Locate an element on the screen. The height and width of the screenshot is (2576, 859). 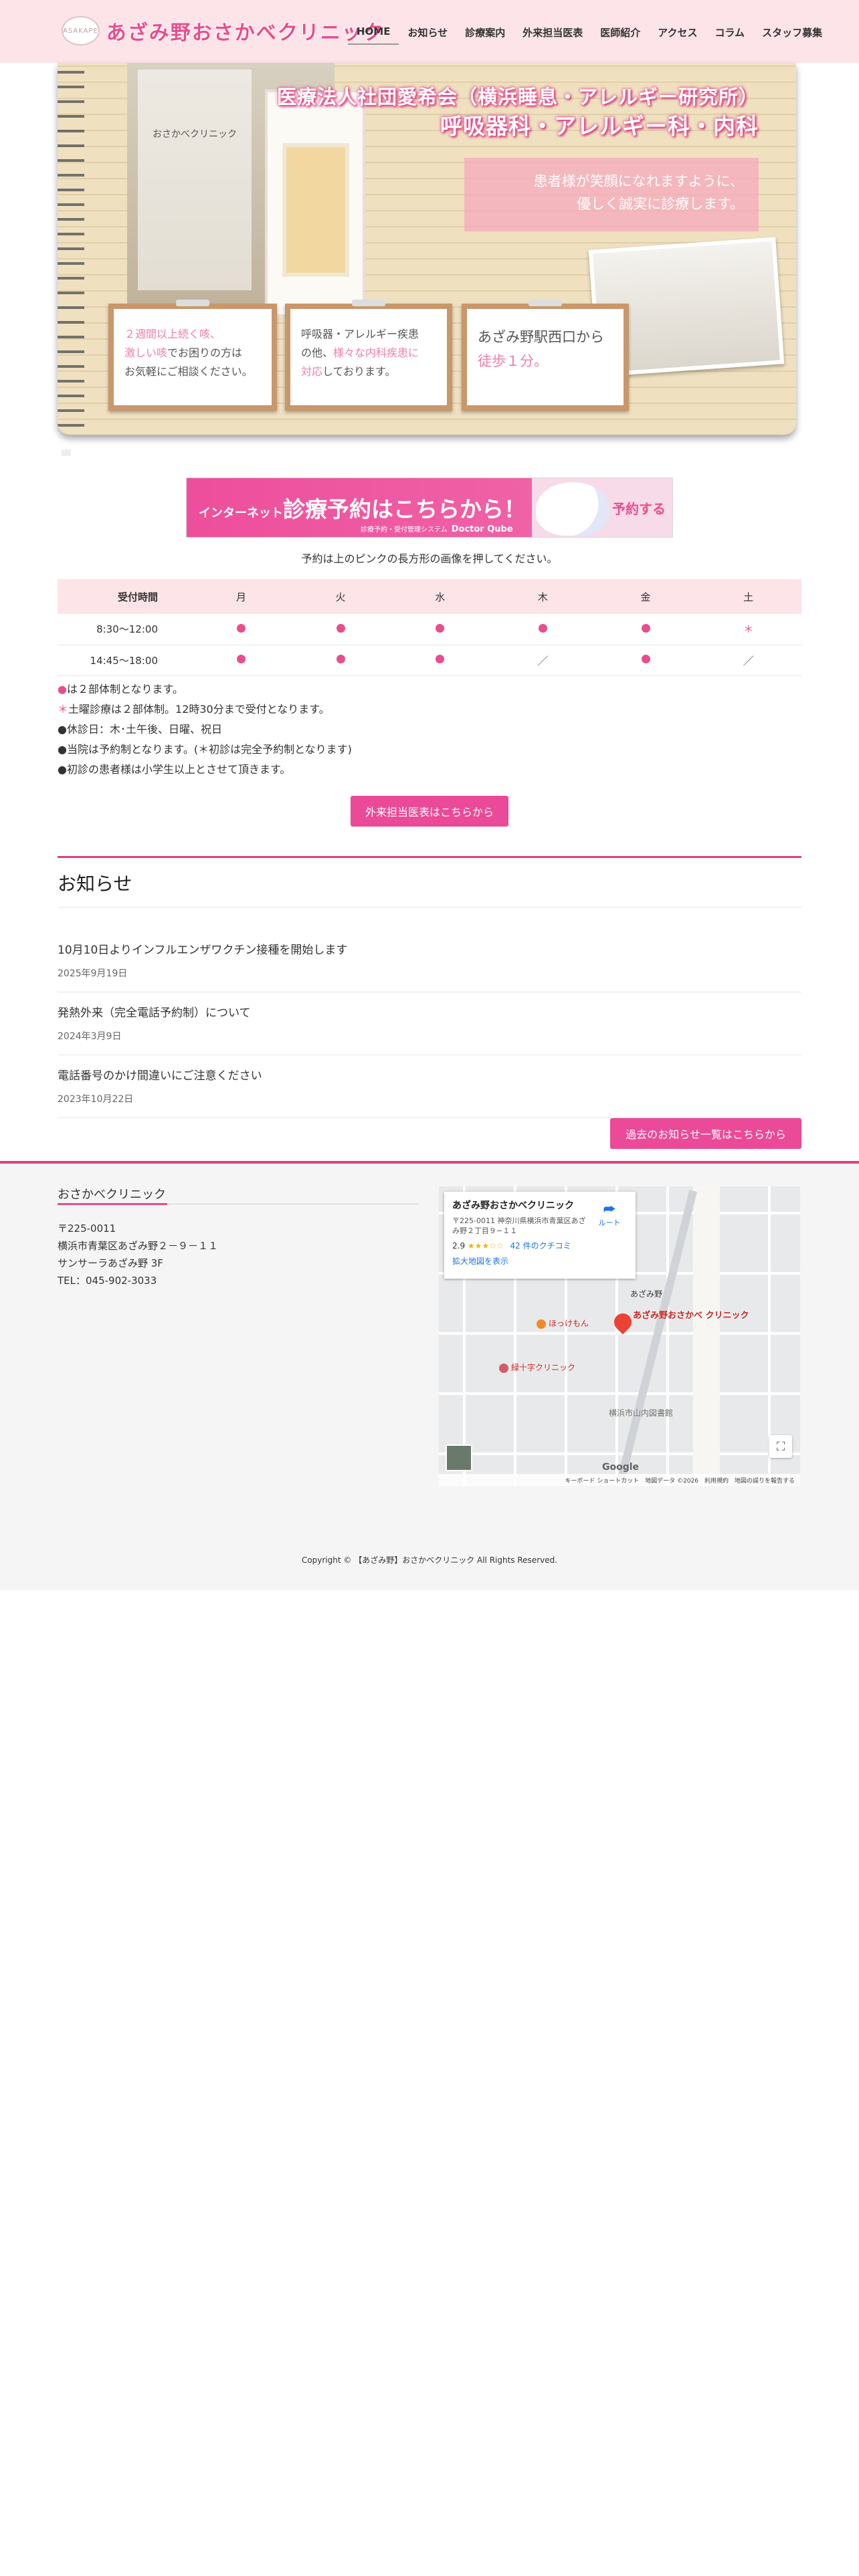
news-item-date: 2025年9月19日 is located at coordinates (93, 973).